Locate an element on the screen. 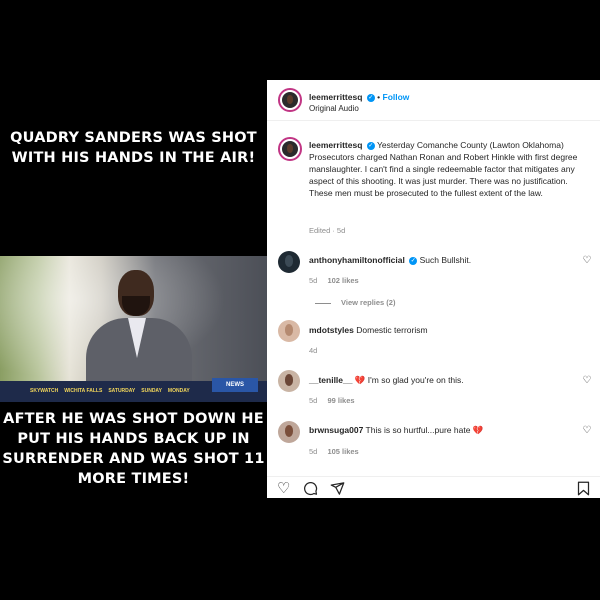 This screenshot has height=600, width=600. comment-username: __tenille__ is located at coordinates (330, 380).